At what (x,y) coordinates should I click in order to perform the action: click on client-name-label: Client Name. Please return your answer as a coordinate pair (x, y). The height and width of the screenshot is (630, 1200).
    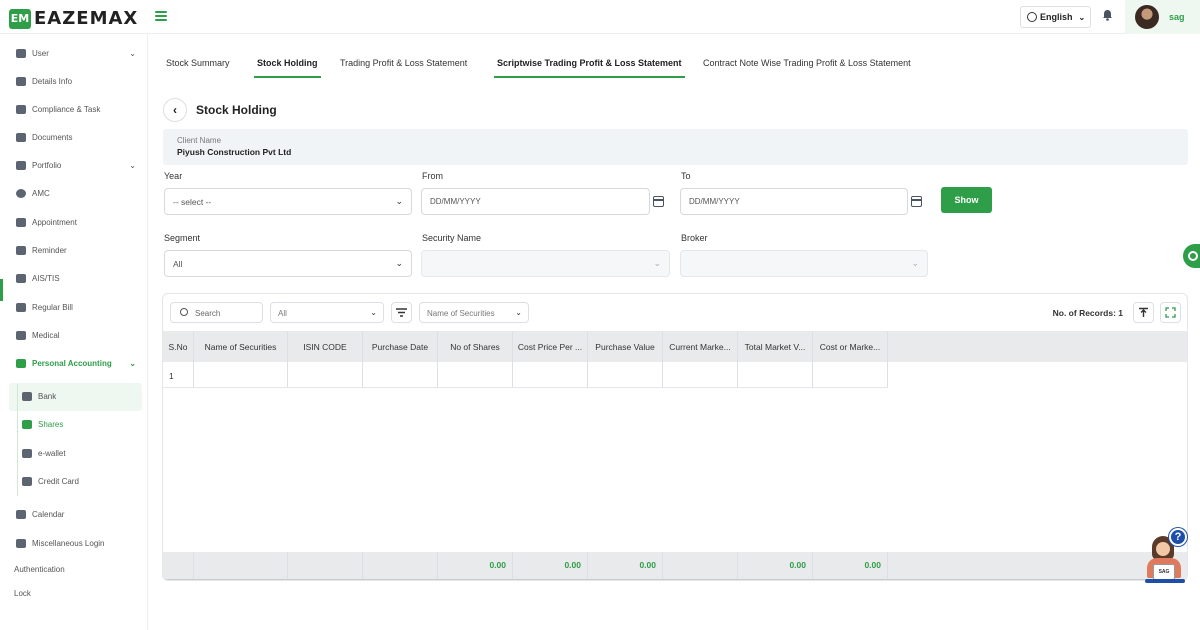
    Looking at the image, I should click on (199, 140).